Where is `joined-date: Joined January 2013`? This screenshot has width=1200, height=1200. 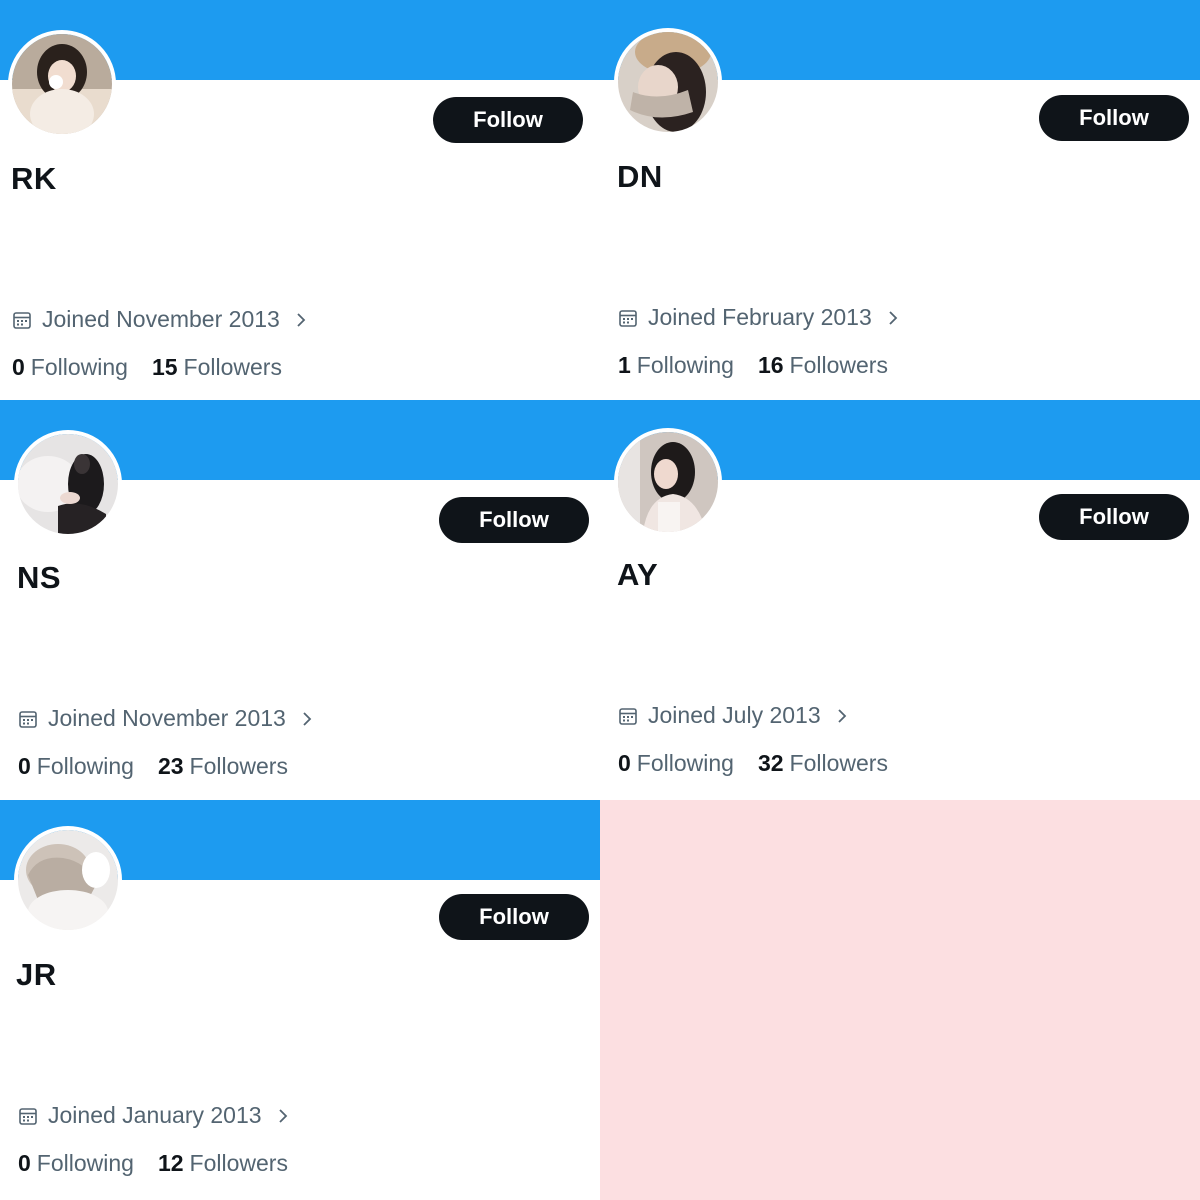
joined-date: Joined January 2013 is located at coordinates (154, 1115).